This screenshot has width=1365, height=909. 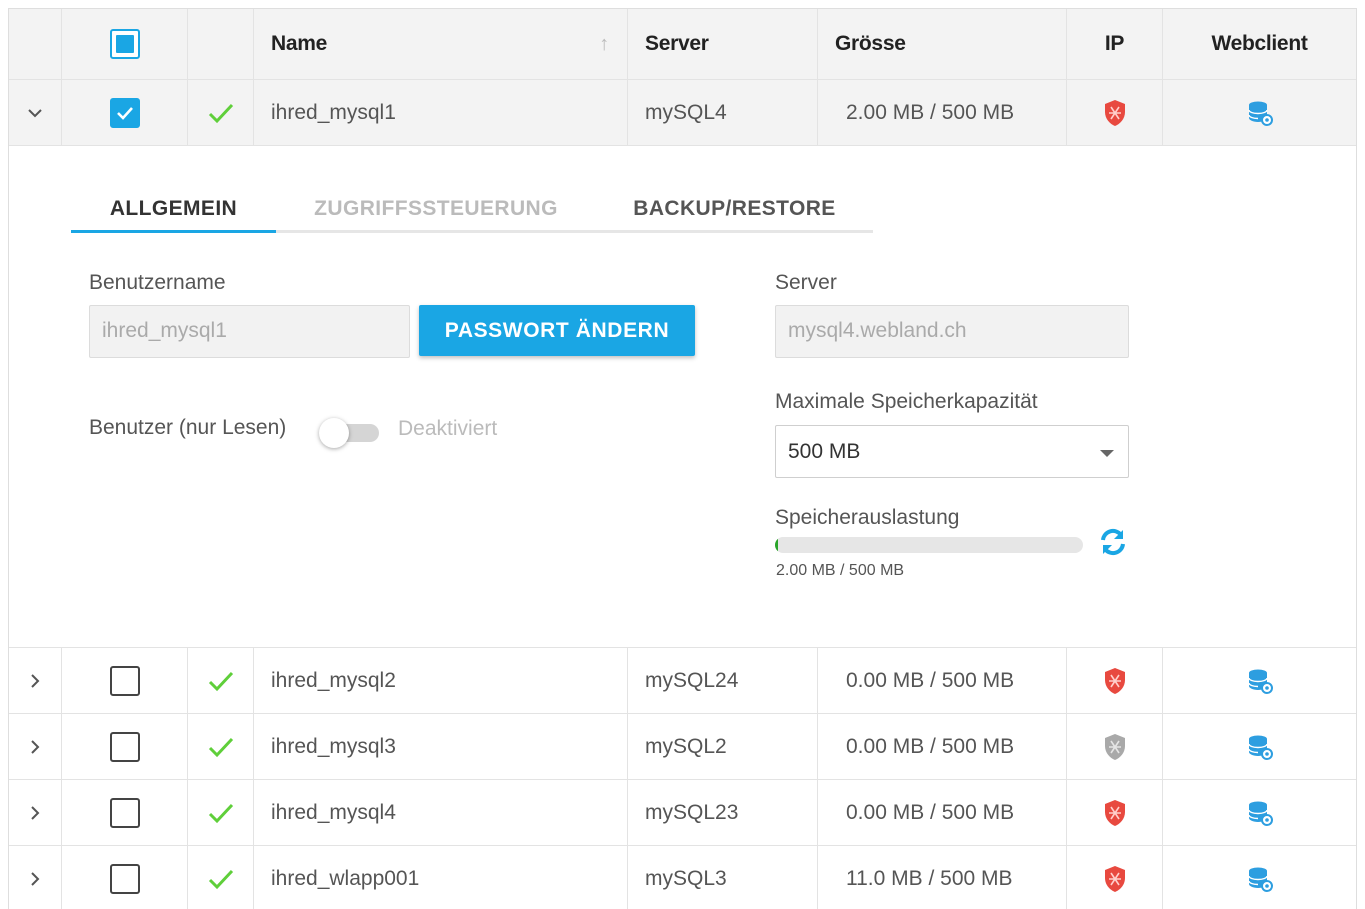 I want to click on arrow-up-icon: ↑, so click(x=604, y=43).